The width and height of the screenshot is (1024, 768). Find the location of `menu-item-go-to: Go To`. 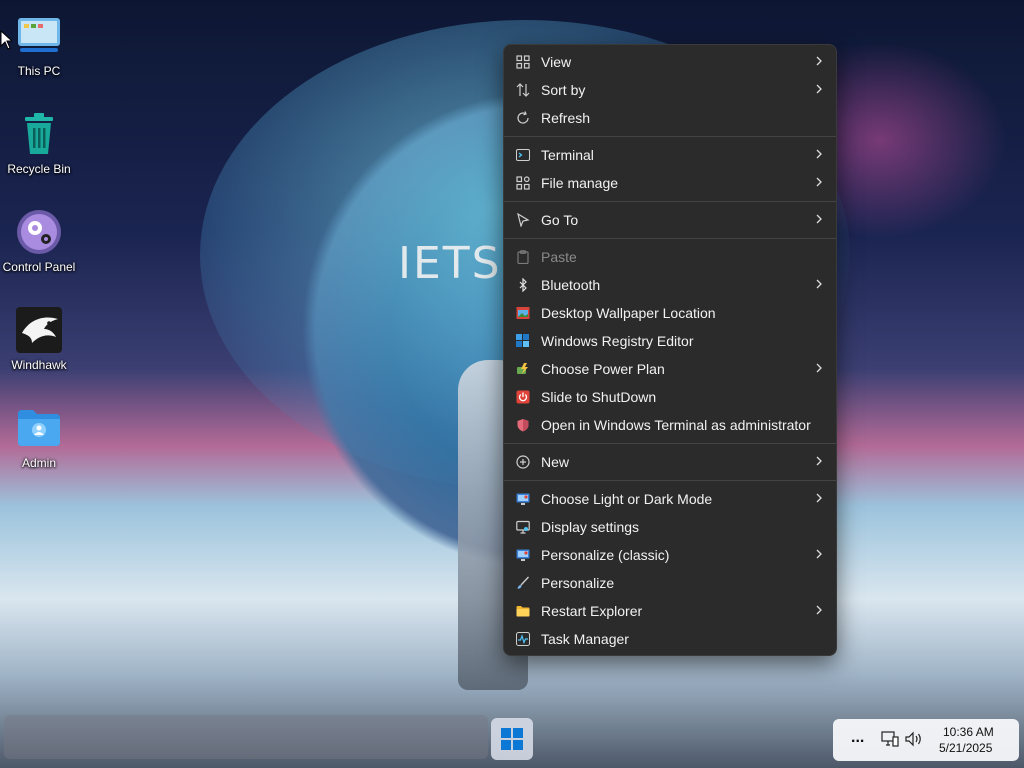

menu-item-go-to: Go To is located at coordinates (670, 220).